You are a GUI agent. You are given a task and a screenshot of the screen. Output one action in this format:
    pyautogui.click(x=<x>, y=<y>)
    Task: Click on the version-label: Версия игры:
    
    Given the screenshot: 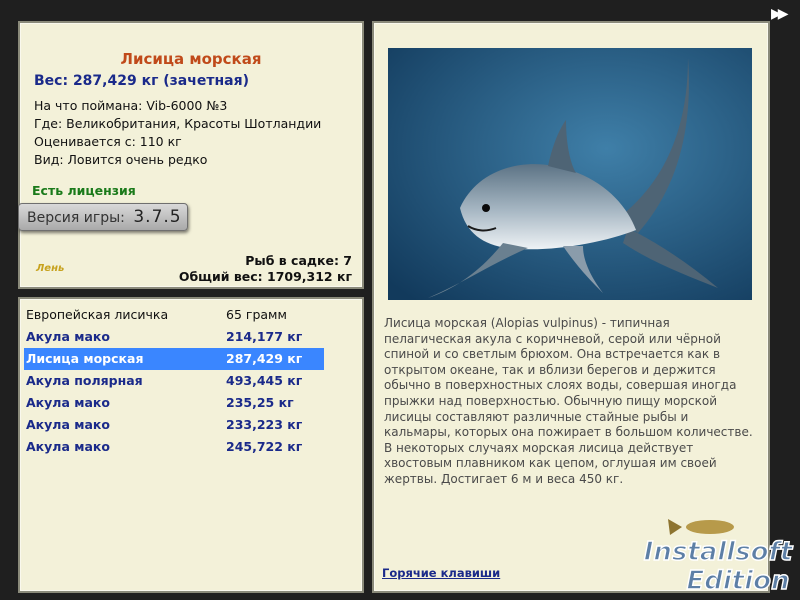 What is the action you would take?
    pyautogui.click(x=76, y=218)
    